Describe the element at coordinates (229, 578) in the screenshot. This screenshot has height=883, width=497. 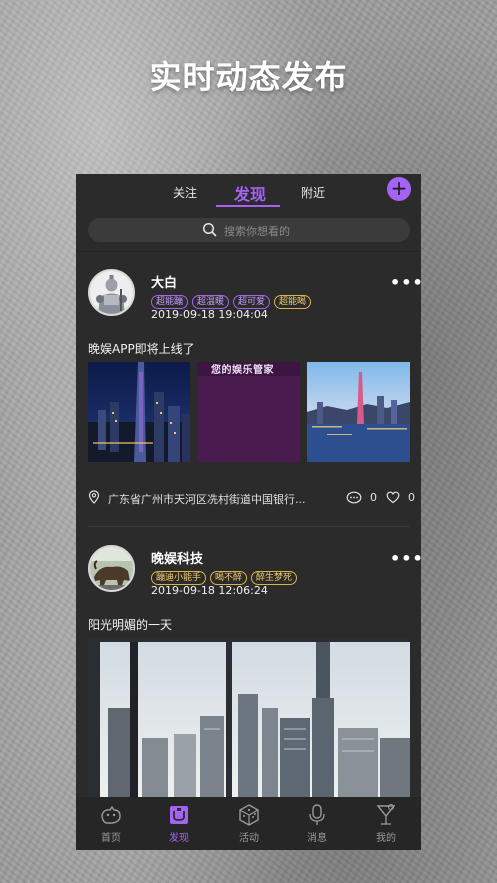
I see `user-tag: 喝不醉` at that location.